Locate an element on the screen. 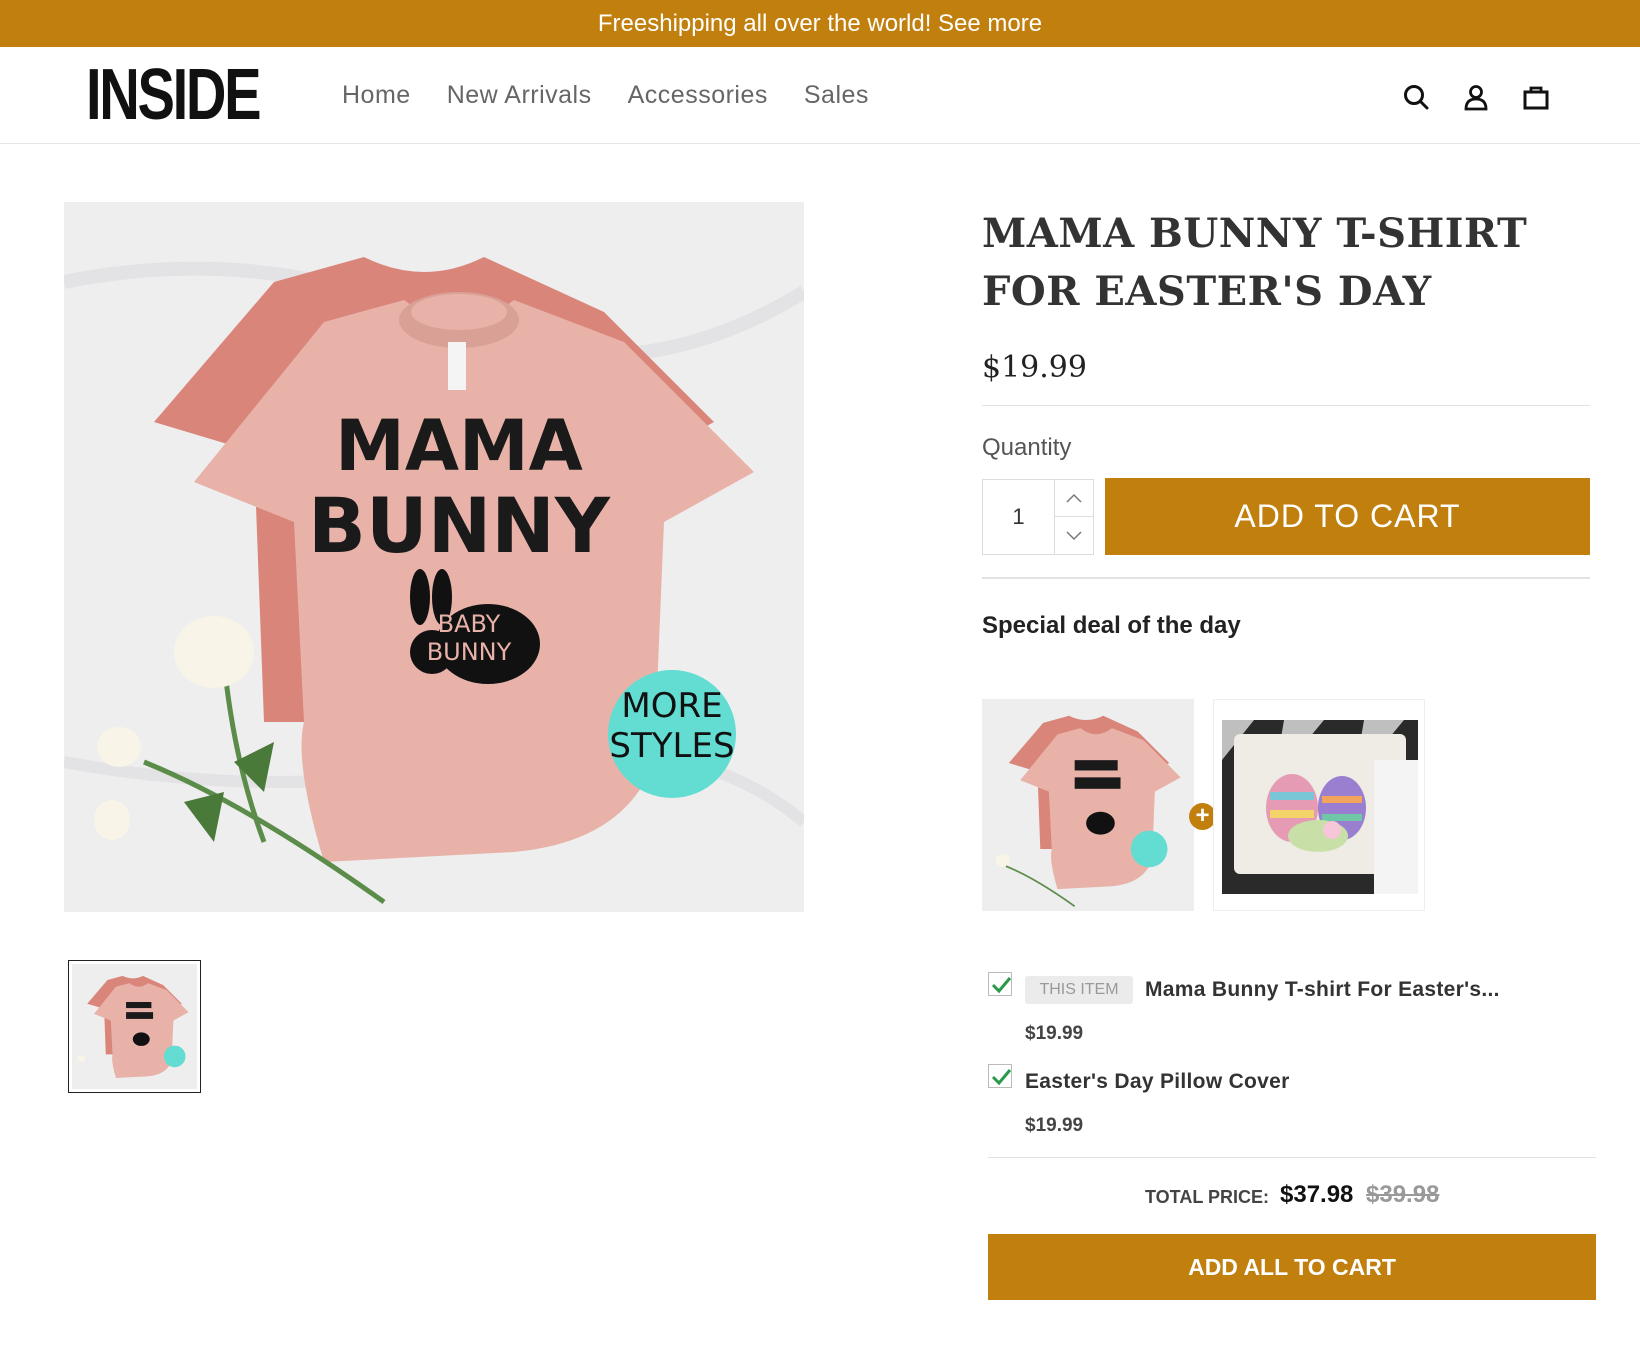 The height and width of the screenshot is (1346, 1640). shirt-text-line1: MAMA is located at coordinates (459, 446).